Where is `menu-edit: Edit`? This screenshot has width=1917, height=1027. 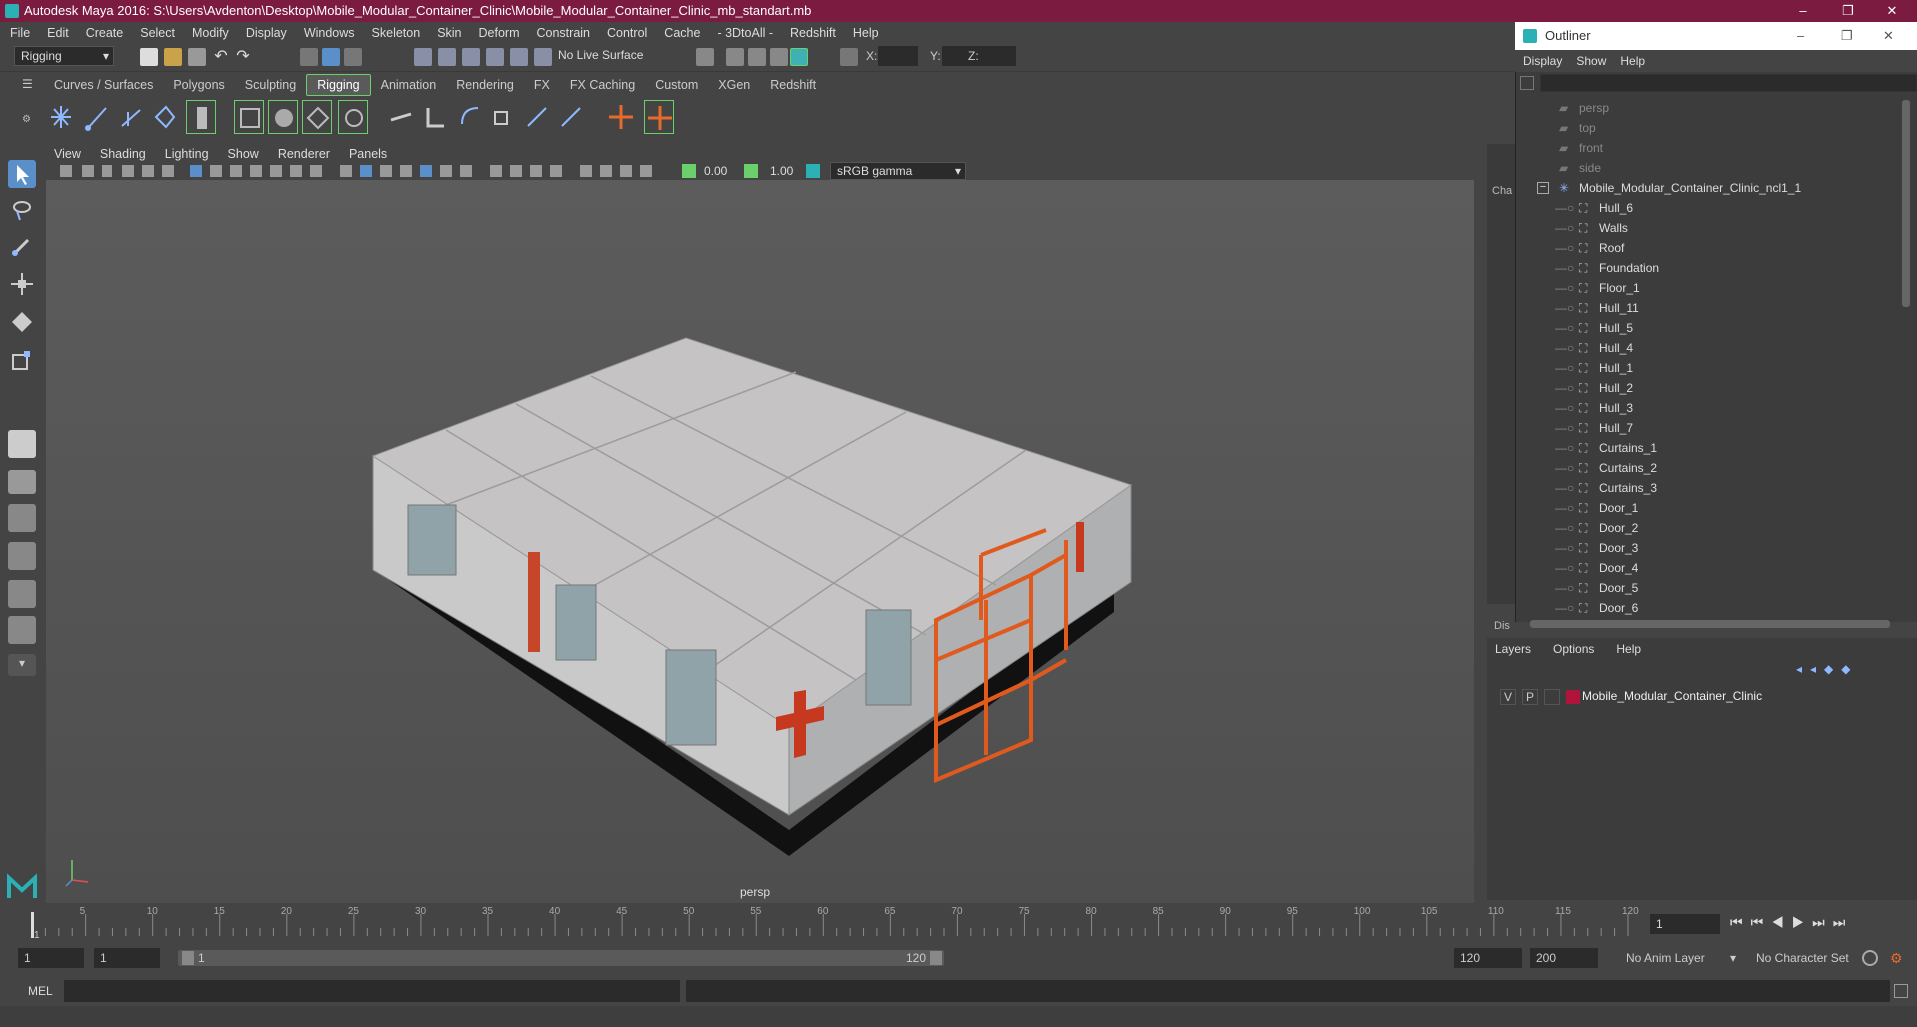
menu-edit: Edit is located at coordinates (58, 33).